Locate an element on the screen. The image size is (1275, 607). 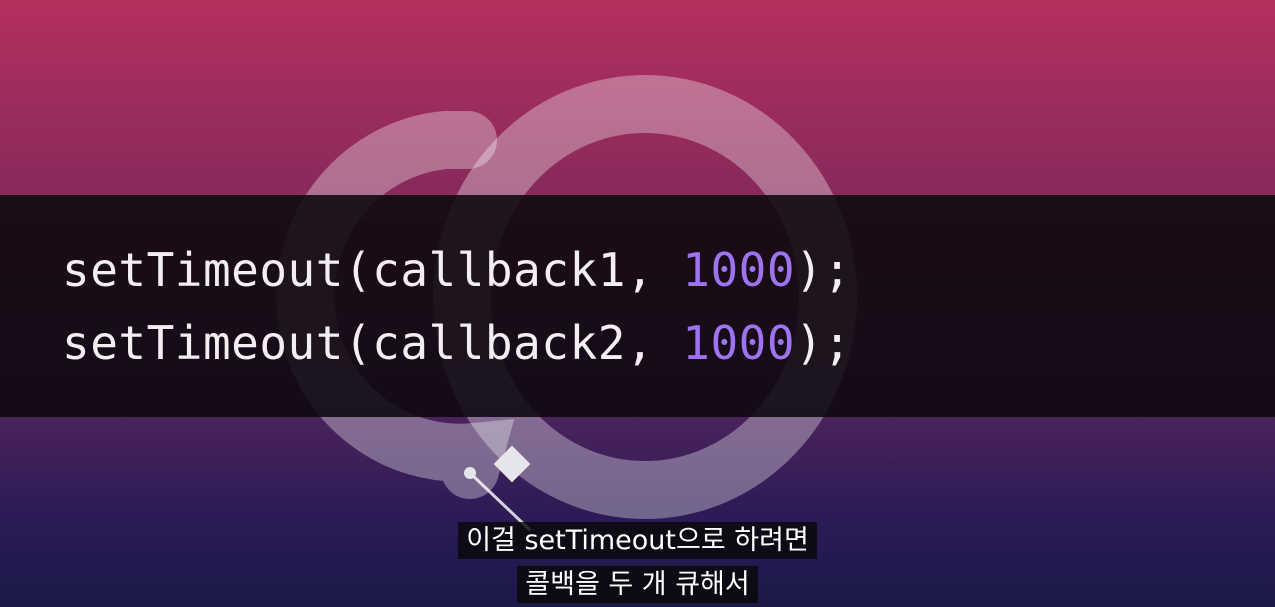
subtitle-line-2: 콜백을 두 개 큐해서 is located at coordinates (637, 582).